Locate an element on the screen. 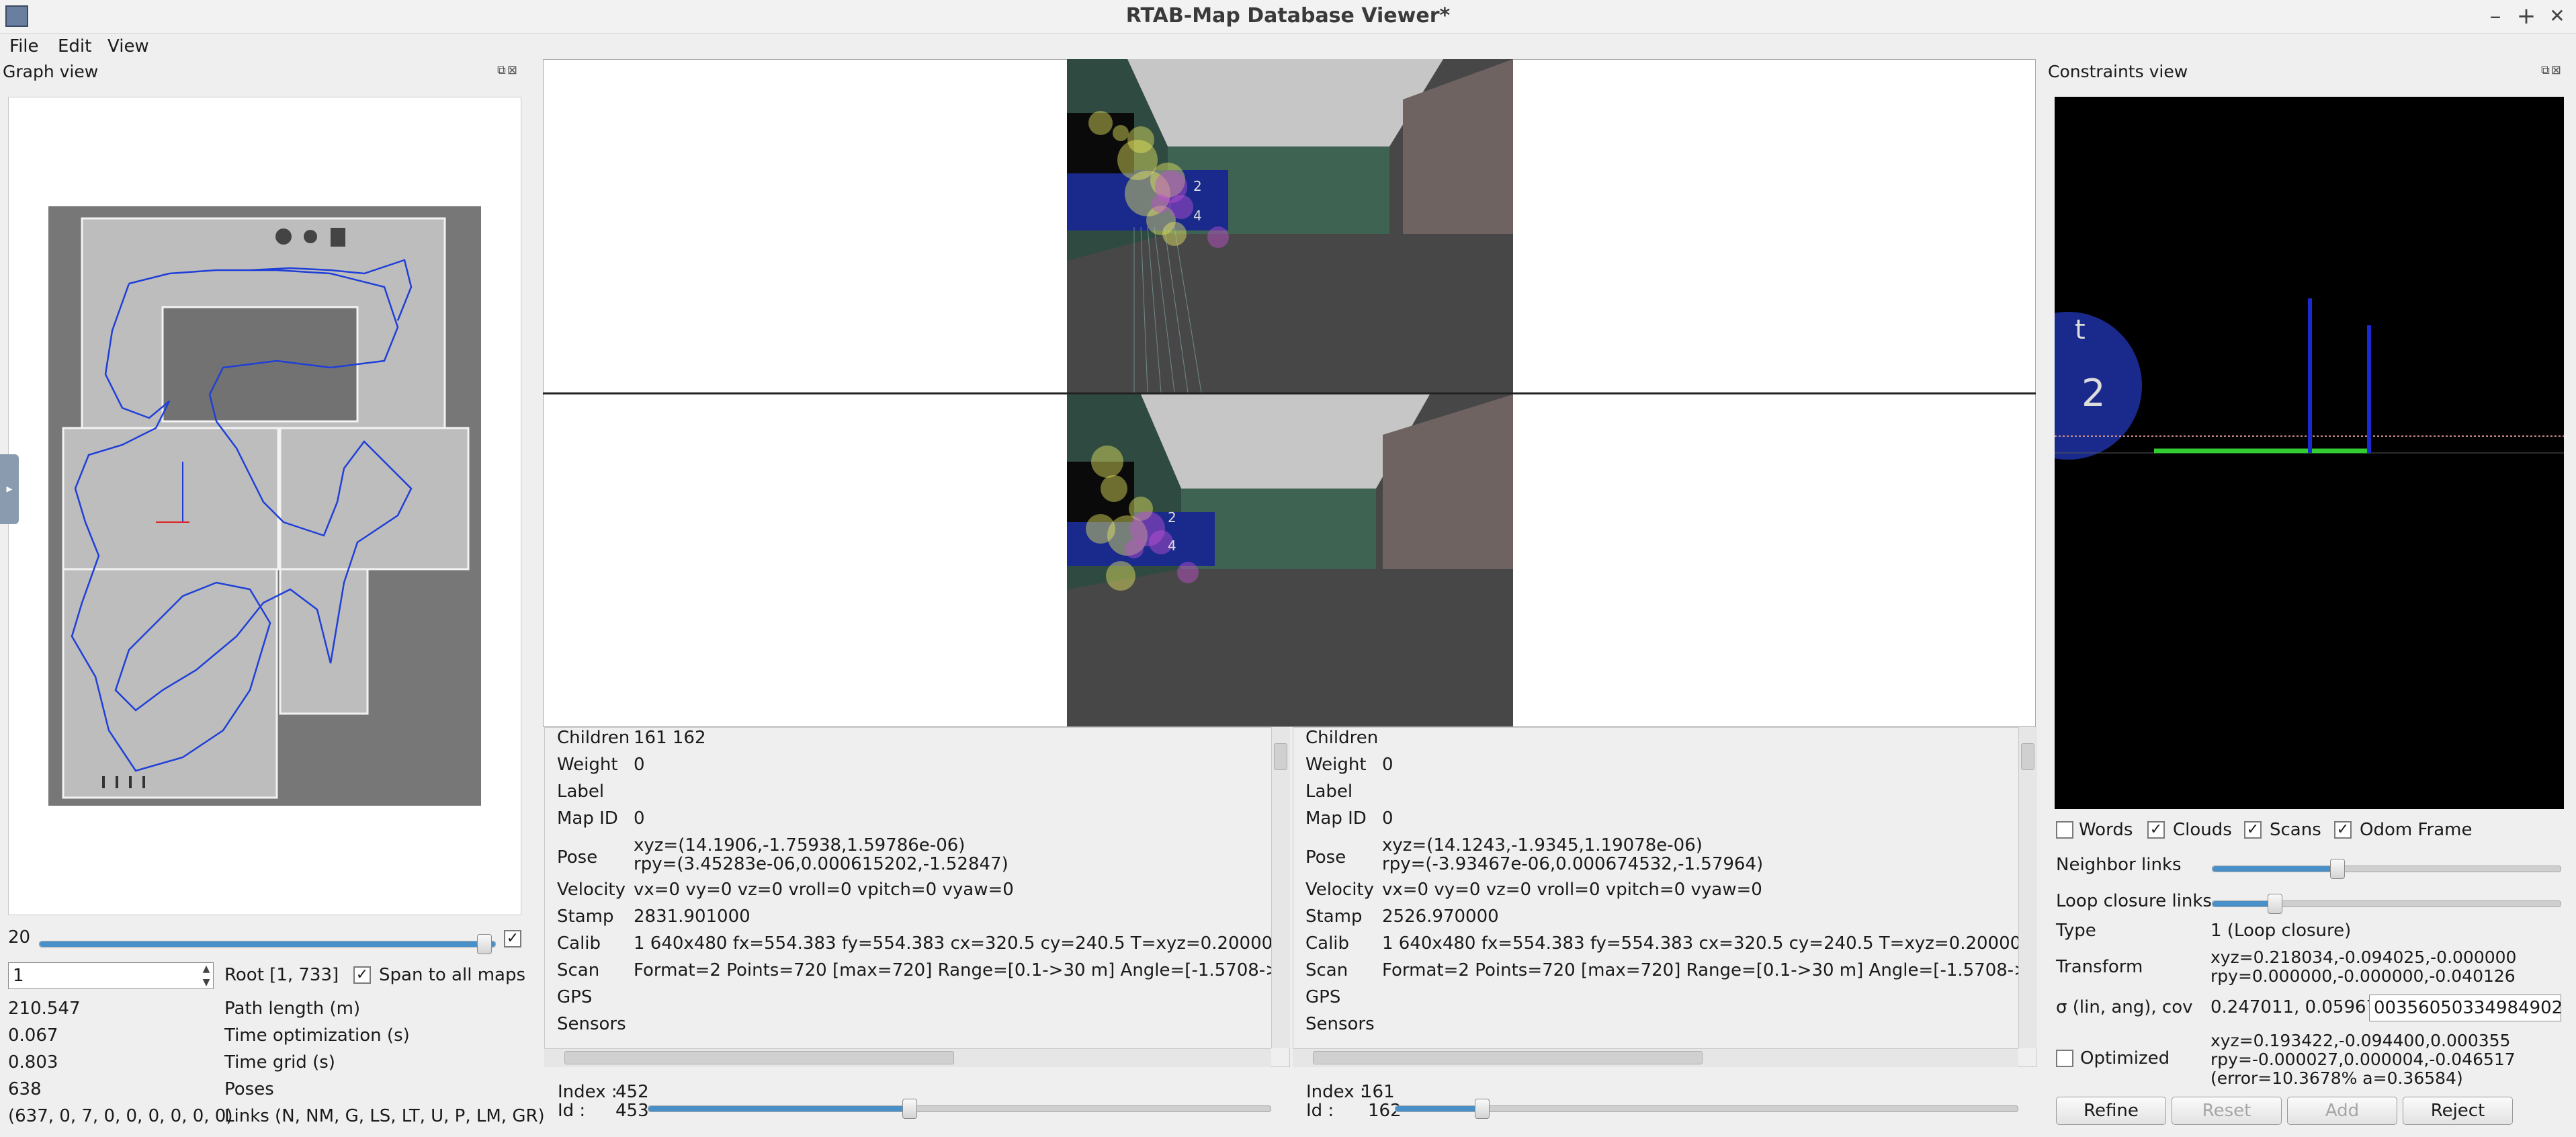 This screenshot has height=1137, width=2576. window-title: RTAB-Map Database Viewer* is located at coordinates (1288, 16).